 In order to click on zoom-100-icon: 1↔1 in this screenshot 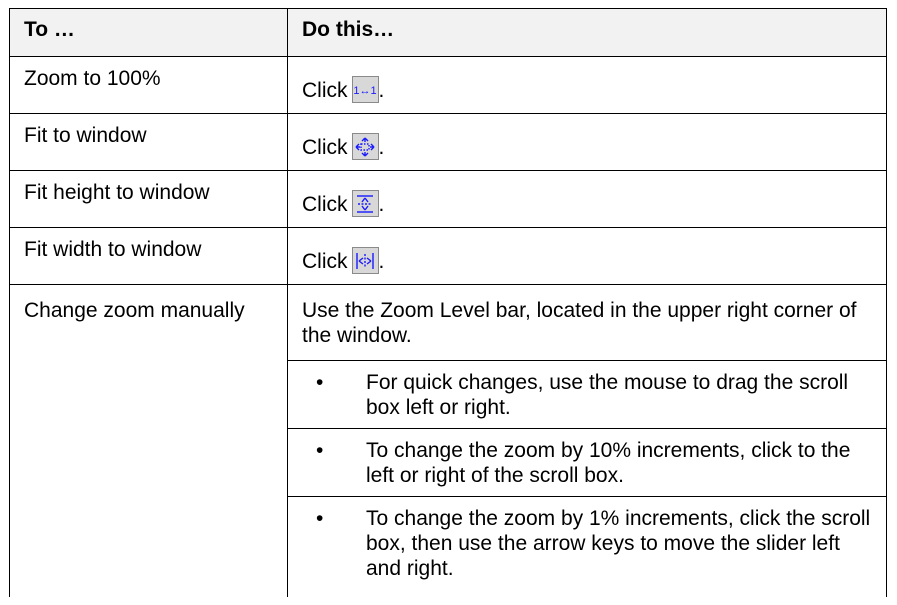, I will do `click(365, 89)`.